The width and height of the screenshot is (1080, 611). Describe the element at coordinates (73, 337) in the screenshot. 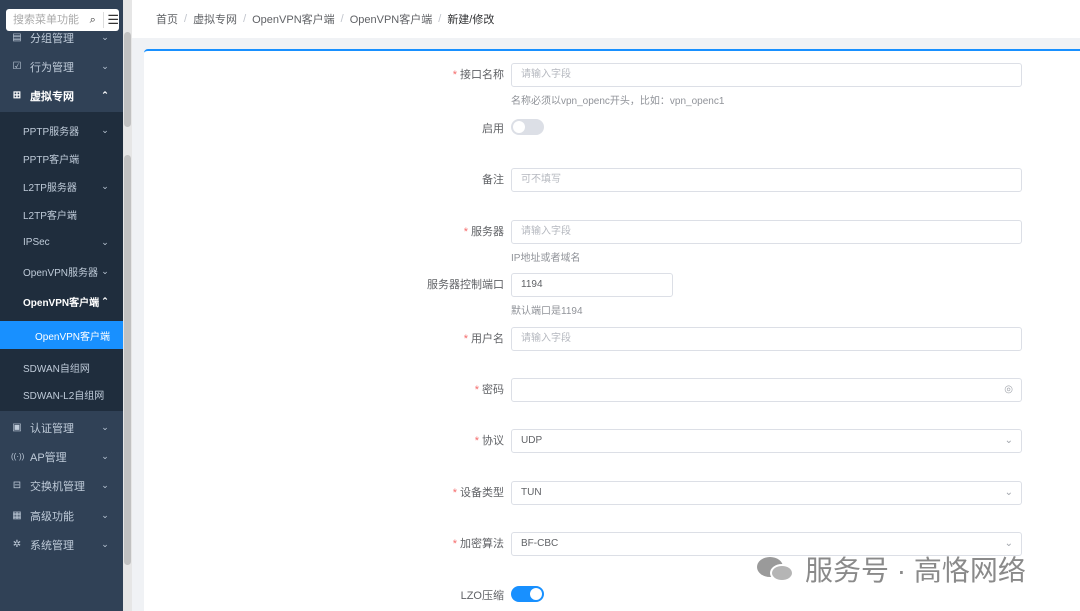

I see `sidebar-leaf-label: OpenVPN客户端` at that location.